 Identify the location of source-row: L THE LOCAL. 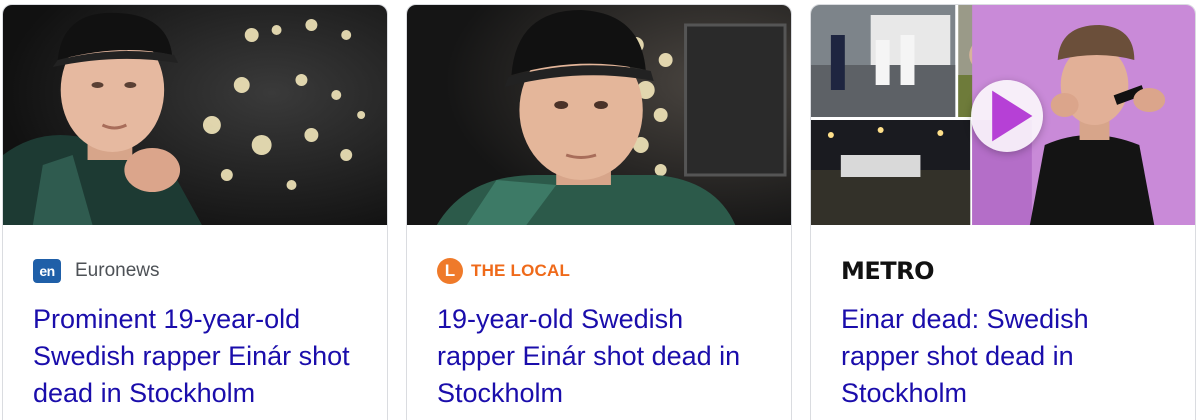
(503, 271).